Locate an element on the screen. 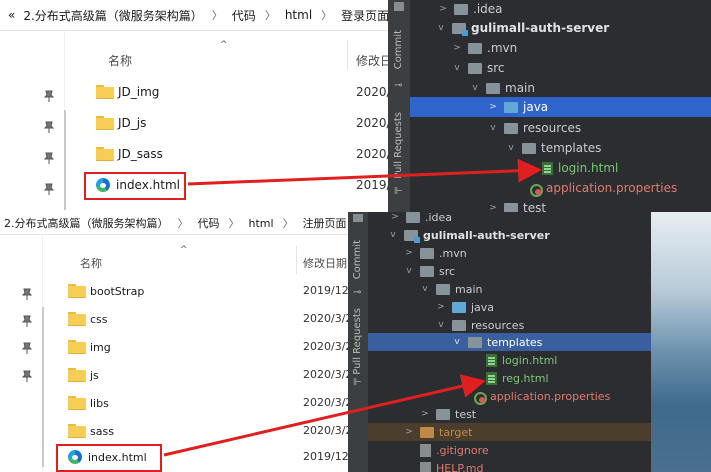 This screenshot has width=711, height=472. arrow-top is located at coordinates (364, 172).